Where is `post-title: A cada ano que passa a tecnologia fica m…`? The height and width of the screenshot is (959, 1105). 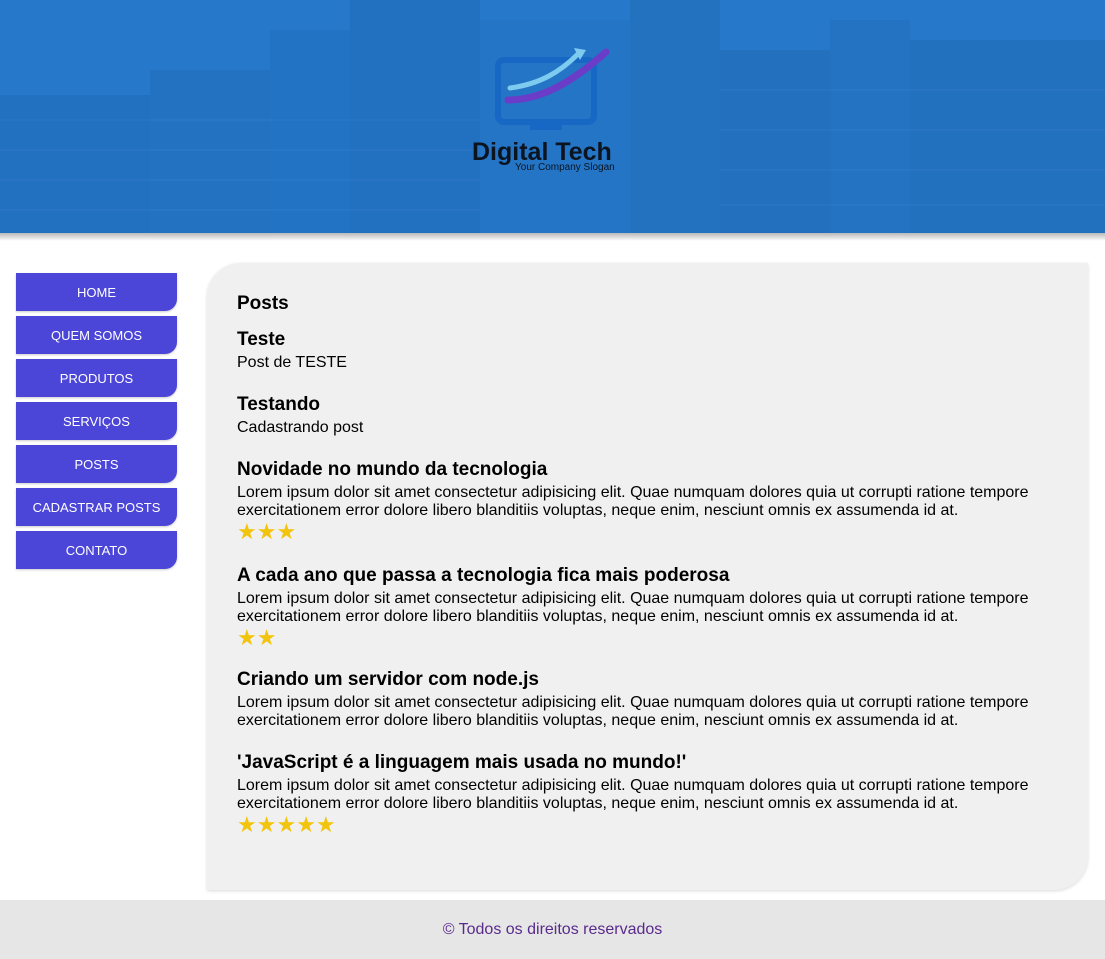
post-title: A cada ano que passa a tecnologia fica m… is located at coordinates (483, 575).